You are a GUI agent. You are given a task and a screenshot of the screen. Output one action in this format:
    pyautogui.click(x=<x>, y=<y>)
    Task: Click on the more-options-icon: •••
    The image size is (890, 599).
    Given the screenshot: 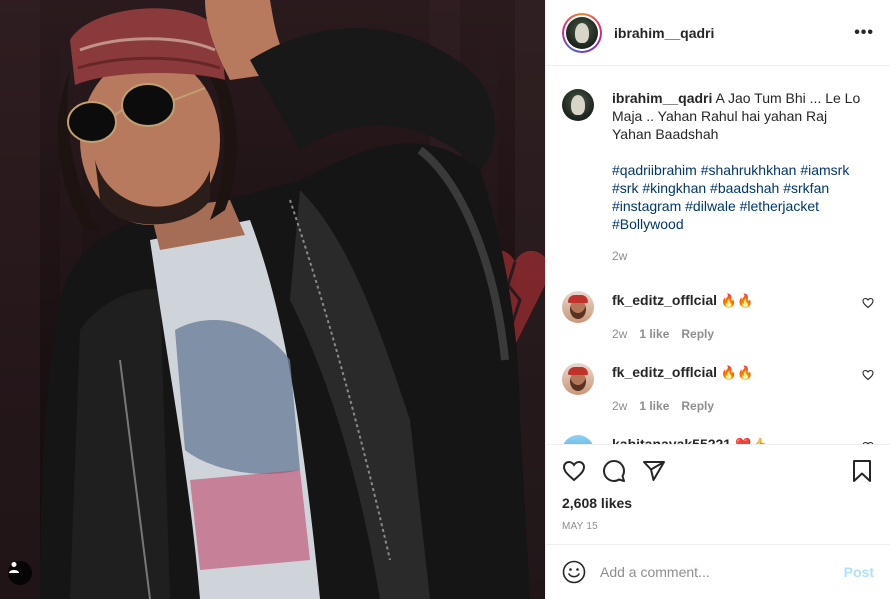 What is the action you would take?
    pyautogui.click(x=864, y=33)
    